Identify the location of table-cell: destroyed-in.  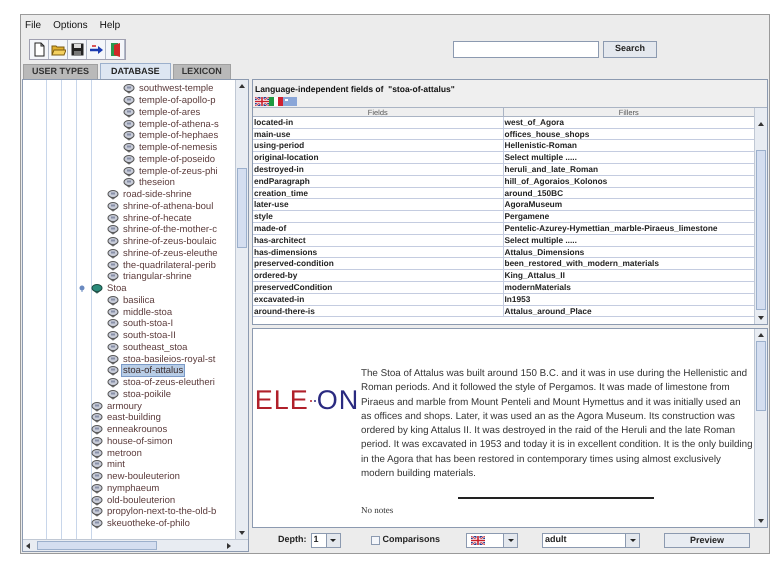
(378, 169).